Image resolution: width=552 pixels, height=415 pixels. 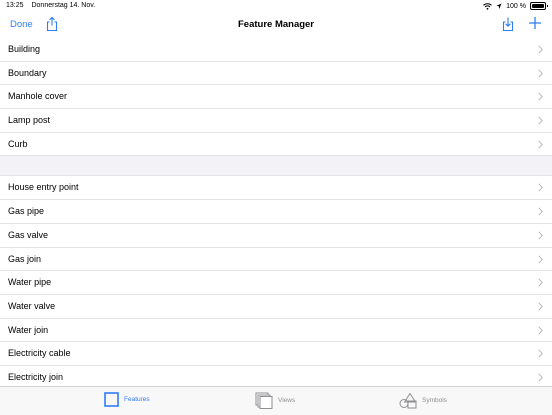 What do you see at coordinates (111, 399) in the screenshot?
I see `square-icon` at bounding box center [111, 399].